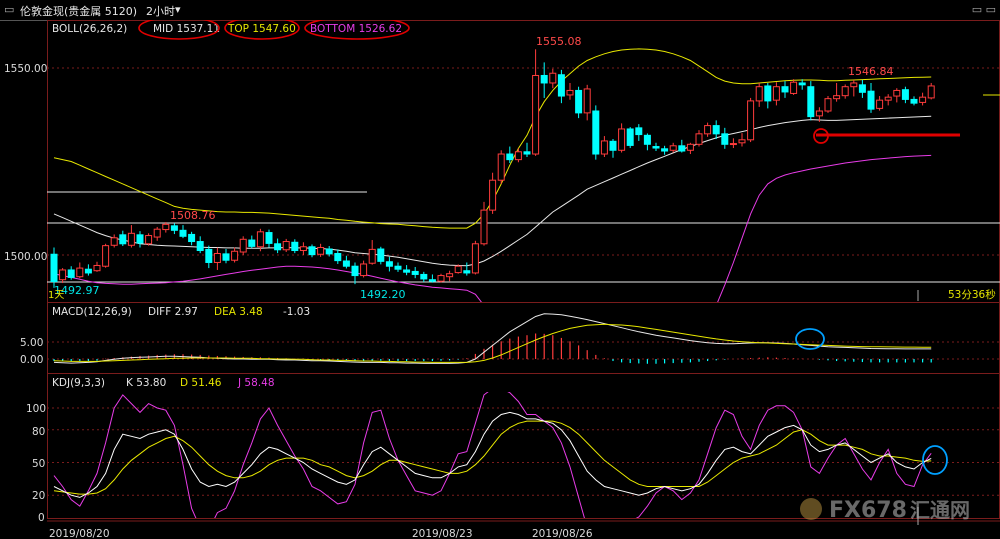 This screenshot has height=539, width=1000. What do you see at coordinates (173, 312) in the screenshot?
I see `macd-diff-value: DIFF 2.97` at bounding box center [173, 312].